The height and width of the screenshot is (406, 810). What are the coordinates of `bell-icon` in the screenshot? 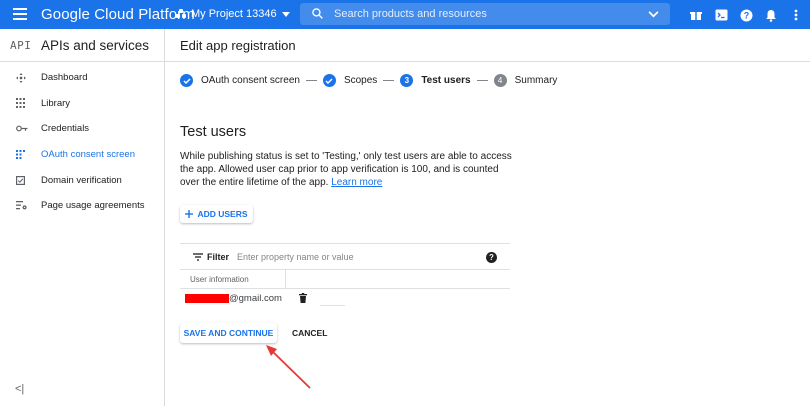 It's located at (771, 15).